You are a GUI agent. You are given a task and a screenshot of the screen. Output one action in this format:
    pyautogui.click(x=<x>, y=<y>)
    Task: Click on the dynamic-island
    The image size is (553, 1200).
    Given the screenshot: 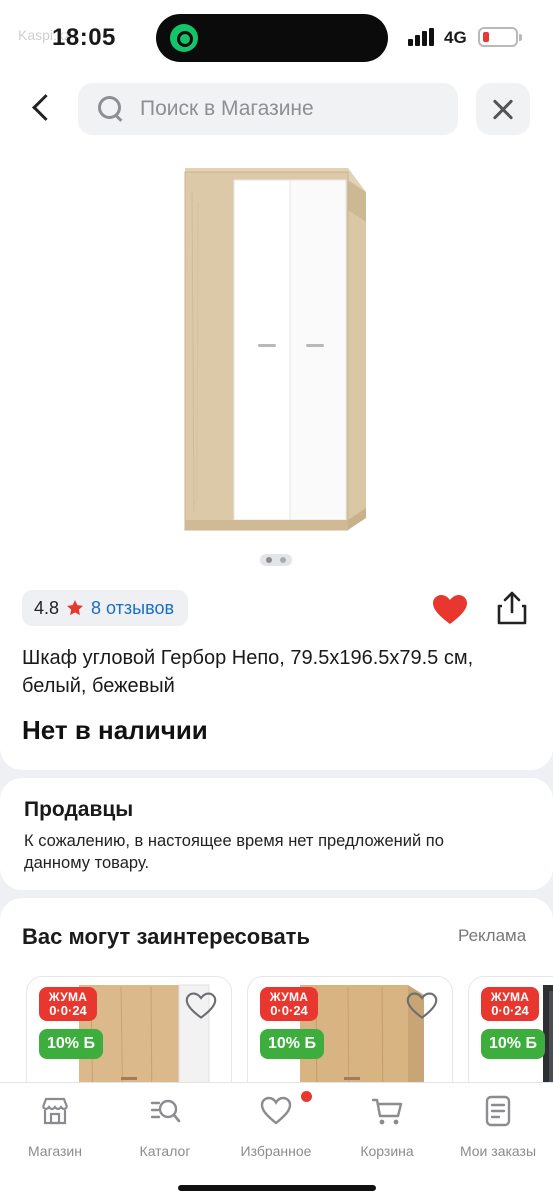 What is the action you would take?
    pyautogui.click(x=272, y=38)
    